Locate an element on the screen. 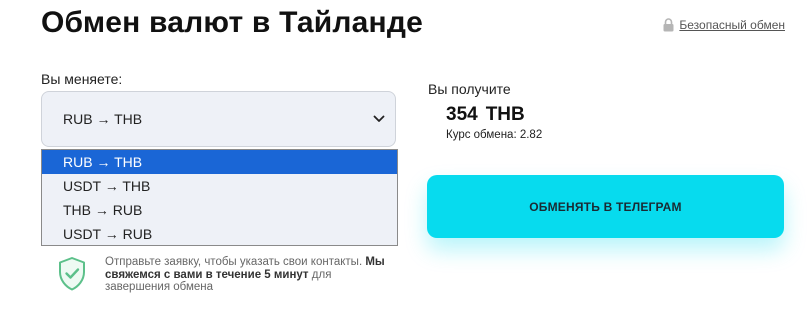  dropdown-option-thb-rub: THB → RUB is located at coordinates (219, 210).